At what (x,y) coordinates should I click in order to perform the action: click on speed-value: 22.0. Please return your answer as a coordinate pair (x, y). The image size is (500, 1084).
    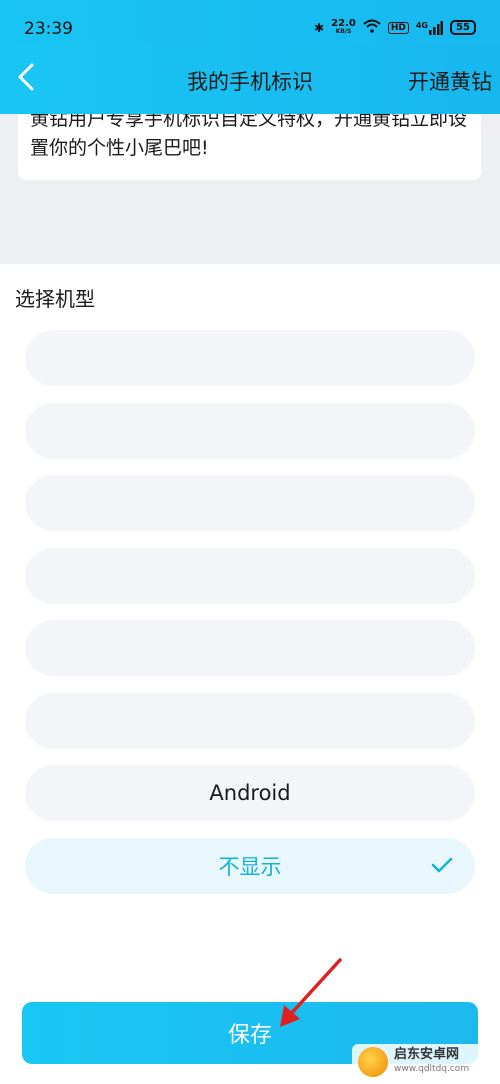
    Looking at the image, I should click on (343, 23).